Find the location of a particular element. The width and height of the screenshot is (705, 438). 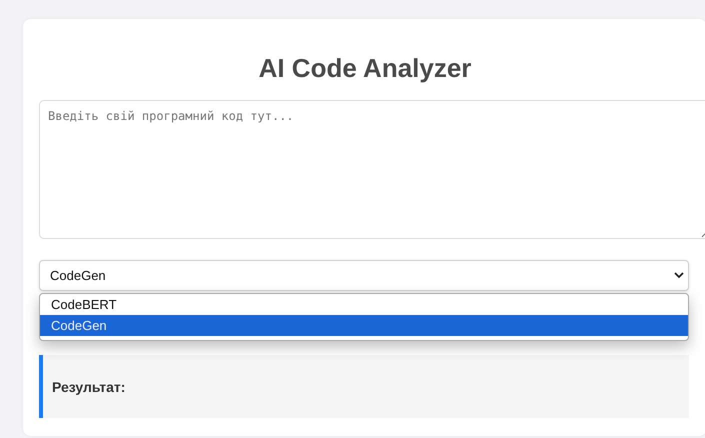

dropdown-option: CodeBERT is located at coordinates (364, 304).